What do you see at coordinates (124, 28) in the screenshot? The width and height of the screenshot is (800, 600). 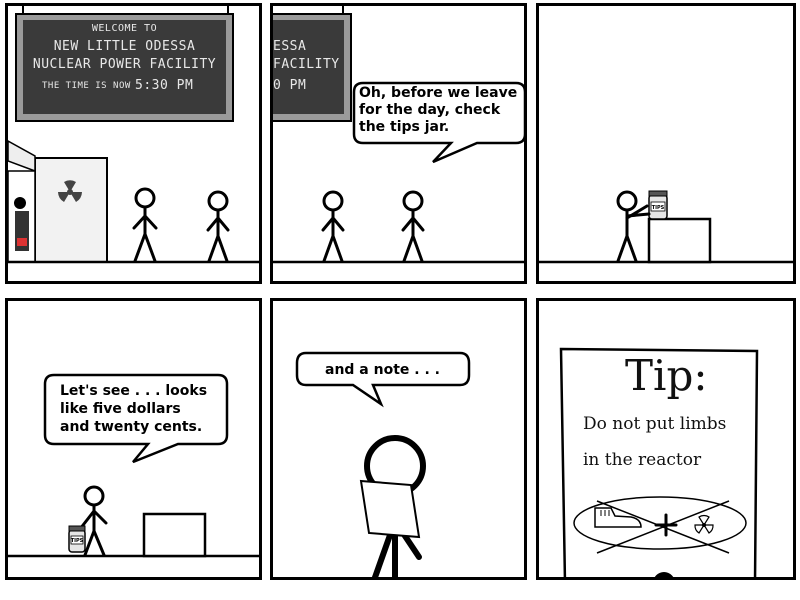 I see `sign-welcome: WELCOME TO` at bounding box center [124, 28].